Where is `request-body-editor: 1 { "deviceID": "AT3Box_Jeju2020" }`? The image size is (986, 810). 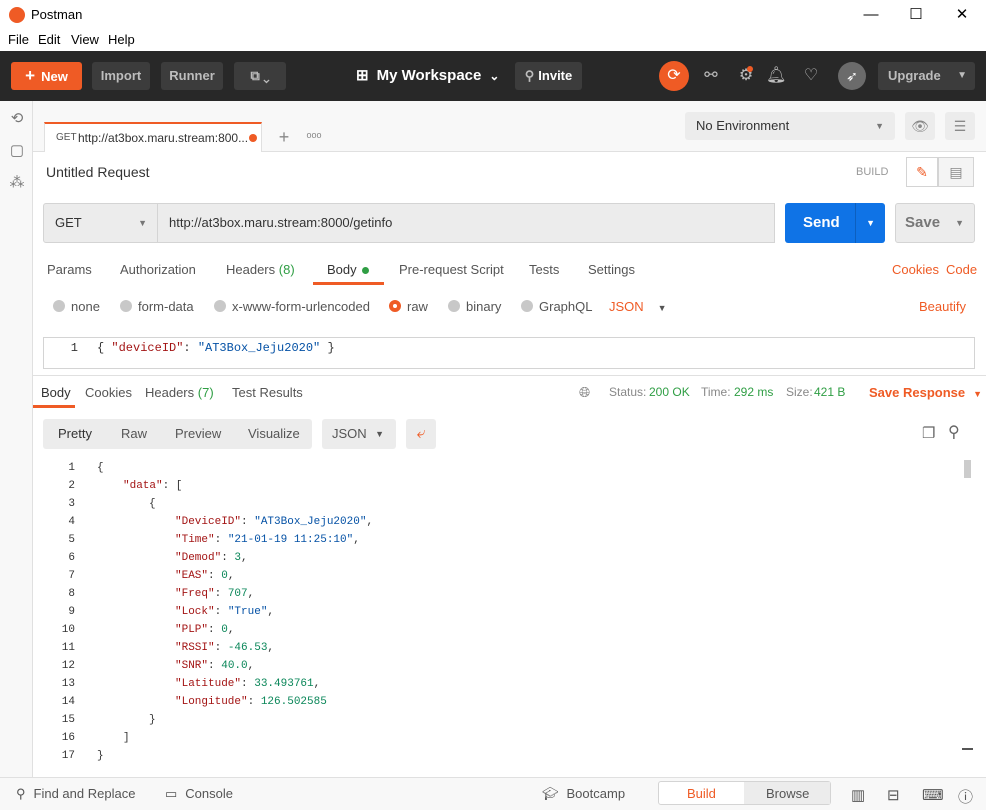 request-body-editor: 1 { "deviceID": "AT3Box_Jeju2020" } is located at coordinates (509, 353).